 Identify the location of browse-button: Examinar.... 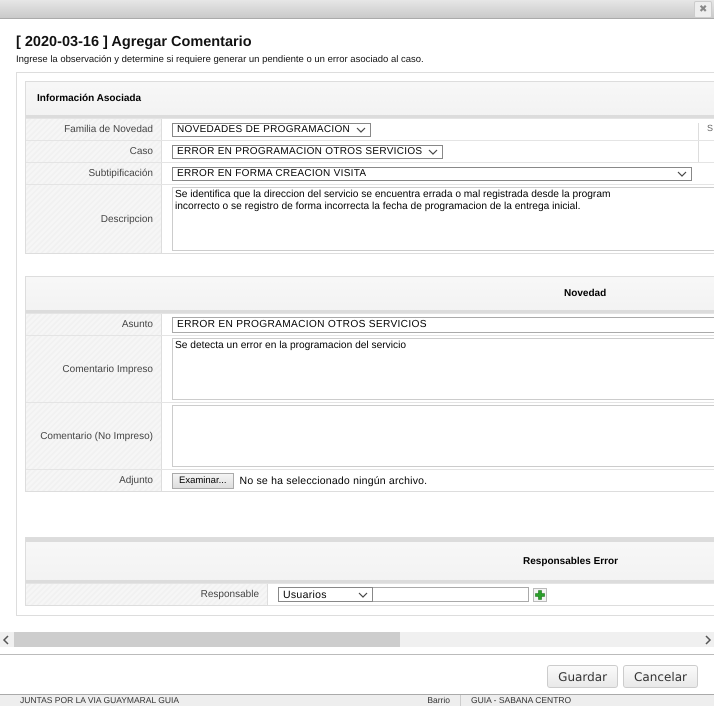
(203, 480).